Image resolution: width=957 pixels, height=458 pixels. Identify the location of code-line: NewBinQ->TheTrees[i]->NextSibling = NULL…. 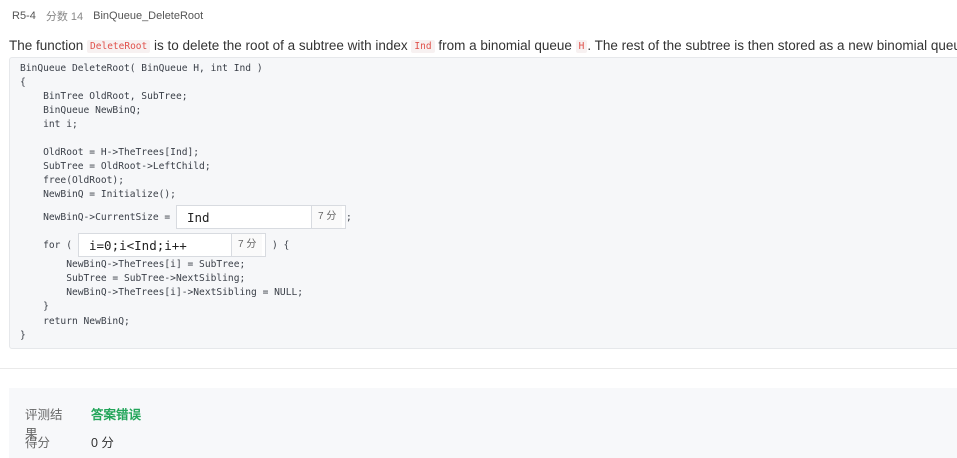
(162, 292).